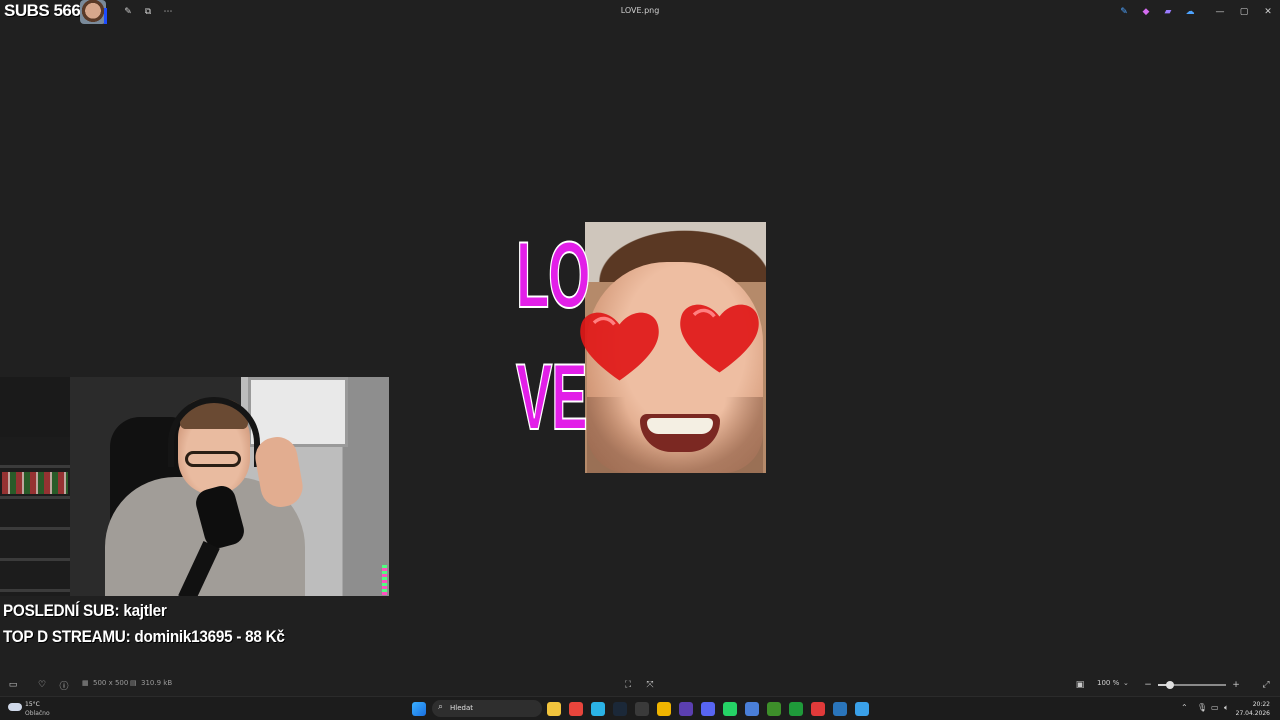  I want to click on expand-icon: ⤢, so click(1266, 685).